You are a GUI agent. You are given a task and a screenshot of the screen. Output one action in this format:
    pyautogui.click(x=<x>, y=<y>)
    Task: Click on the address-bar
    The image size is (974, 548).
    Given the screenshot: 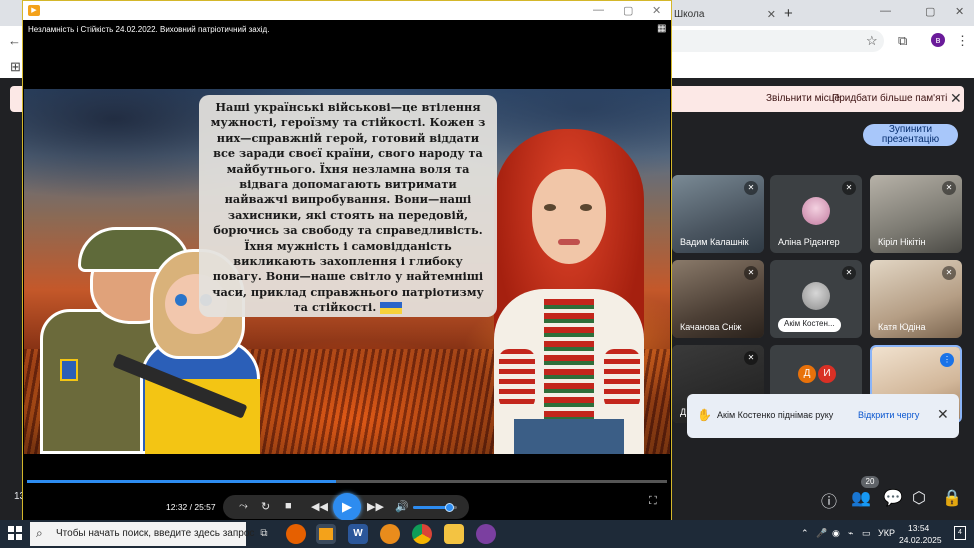 What is the action you would take?
    pyautogui.click(x=778, y=41)
    